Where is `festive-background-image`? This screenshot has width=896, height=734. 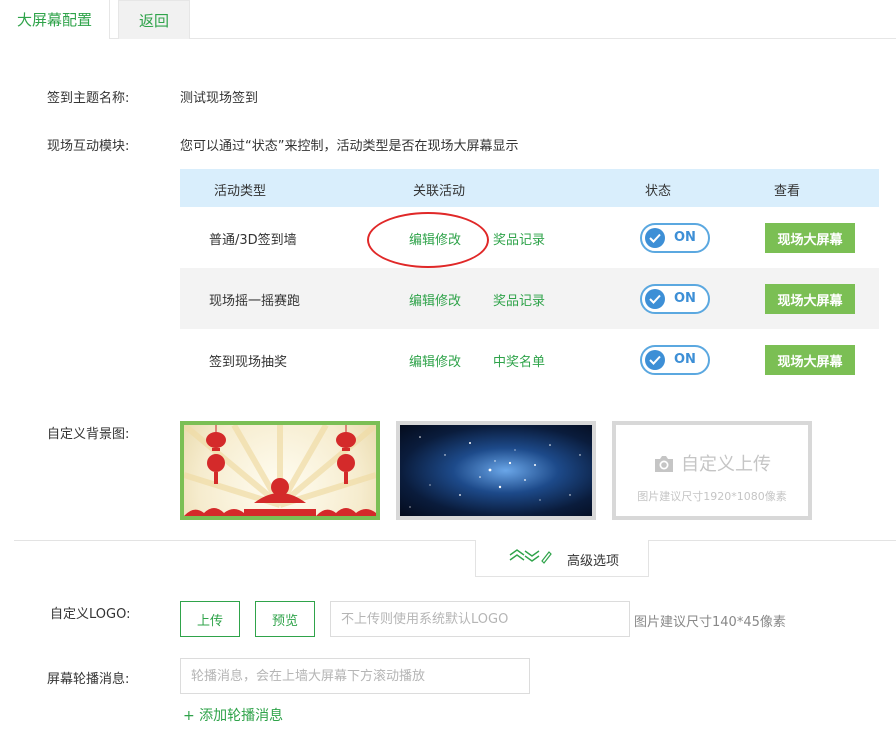
festive-background-image is located at coordinates (280, 470).